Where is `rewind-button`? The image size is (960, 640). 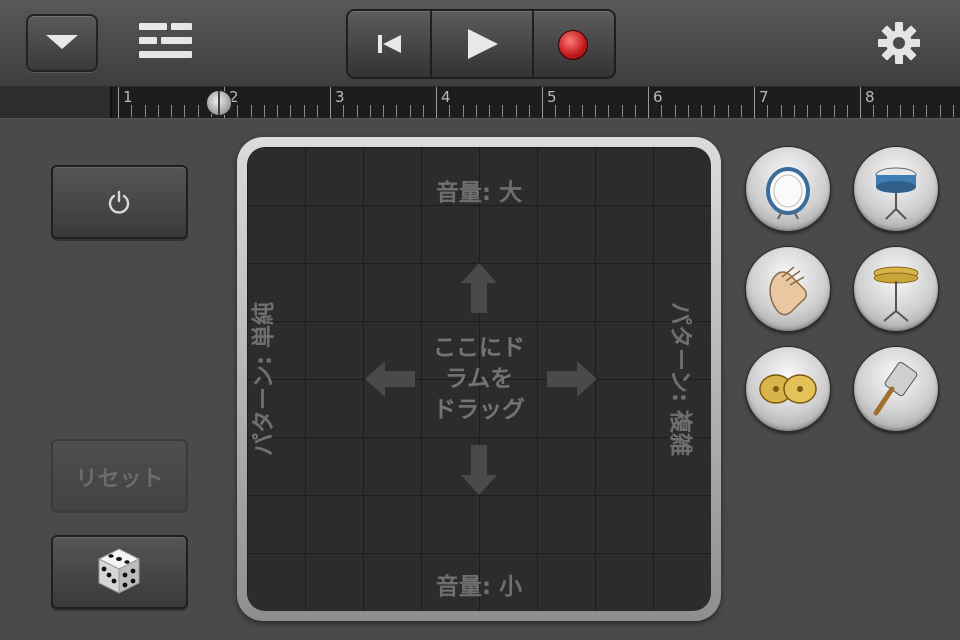 rewind-button is located at coordinates (390, 44).